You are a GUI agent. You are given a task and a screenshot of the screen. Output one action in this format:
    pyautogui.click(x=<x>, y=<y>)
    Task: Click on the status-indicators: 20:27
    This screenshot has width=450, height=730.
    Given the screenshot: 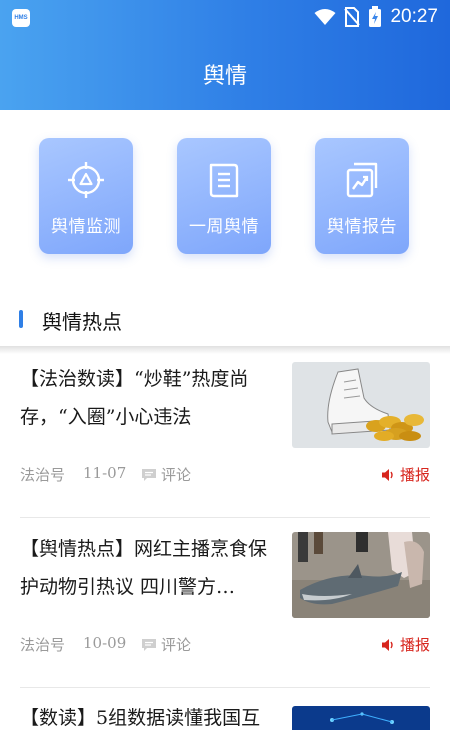 What is the action you would take?
    pyautogui.click(x=376, y=17)
    